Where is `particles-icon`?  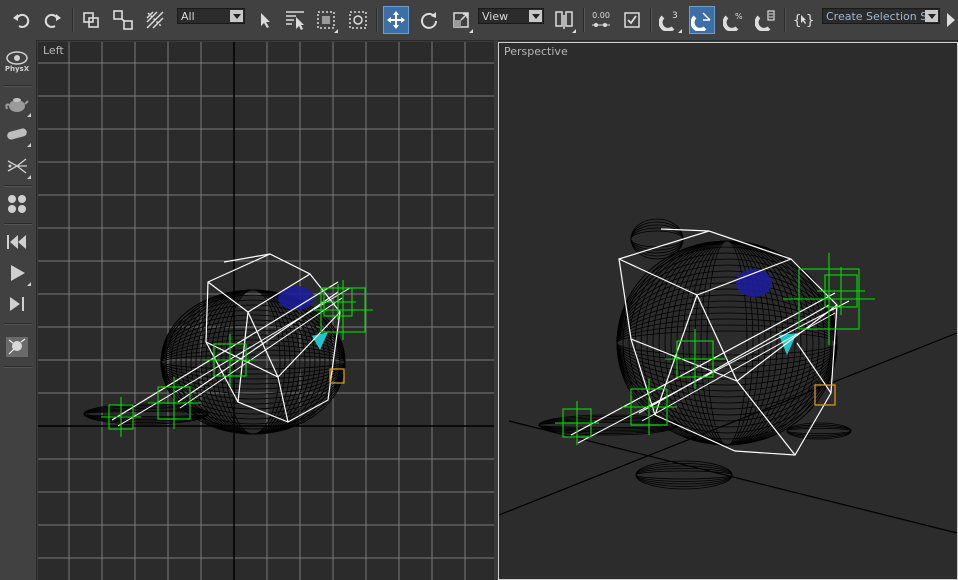 particles-icon is located at coordinates (17, 166).